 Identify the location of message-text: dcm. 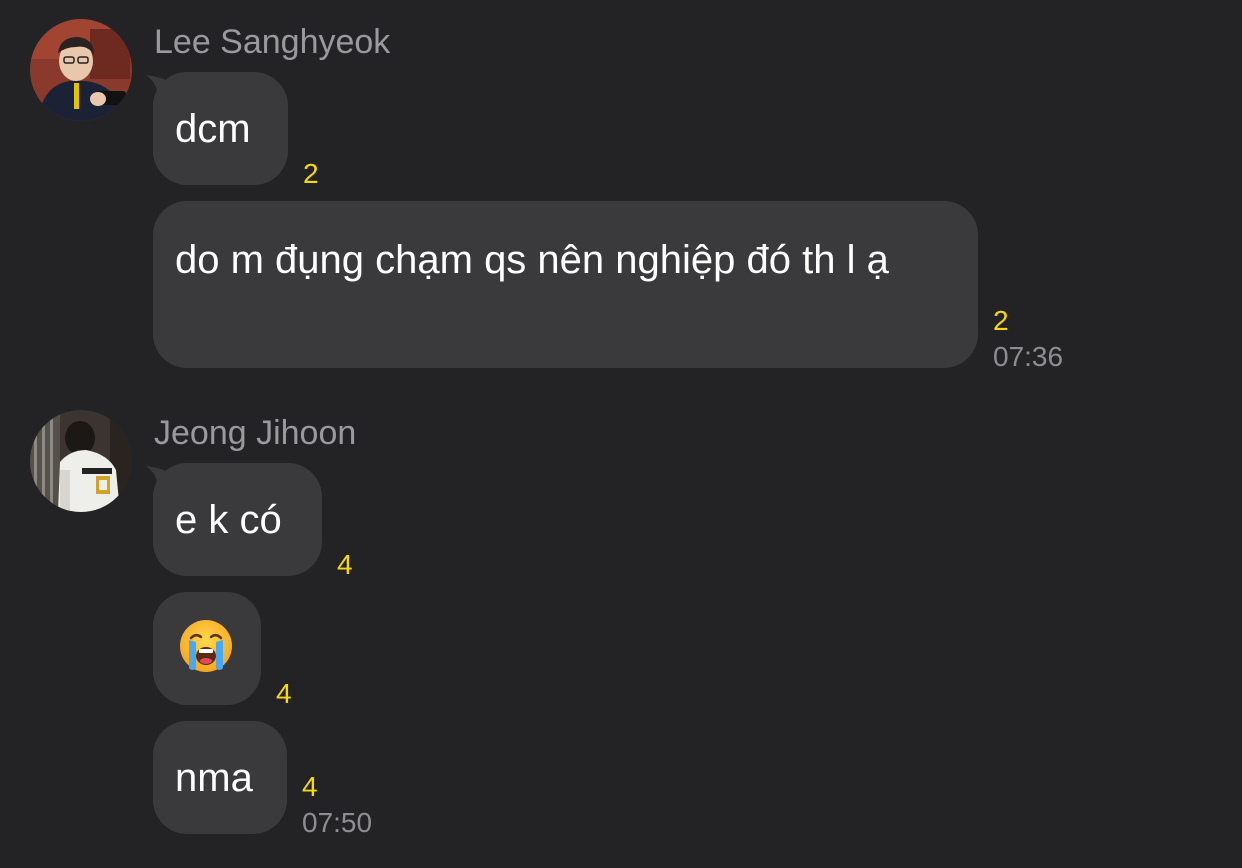
(213, 129).